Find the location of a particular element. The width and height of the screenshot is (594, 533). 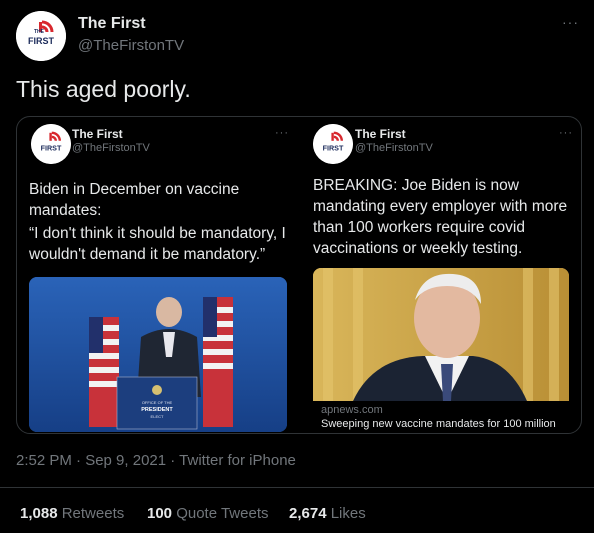

quoted-text-line: vaccinations or weekly testing. is located at coordinates (418, 248).